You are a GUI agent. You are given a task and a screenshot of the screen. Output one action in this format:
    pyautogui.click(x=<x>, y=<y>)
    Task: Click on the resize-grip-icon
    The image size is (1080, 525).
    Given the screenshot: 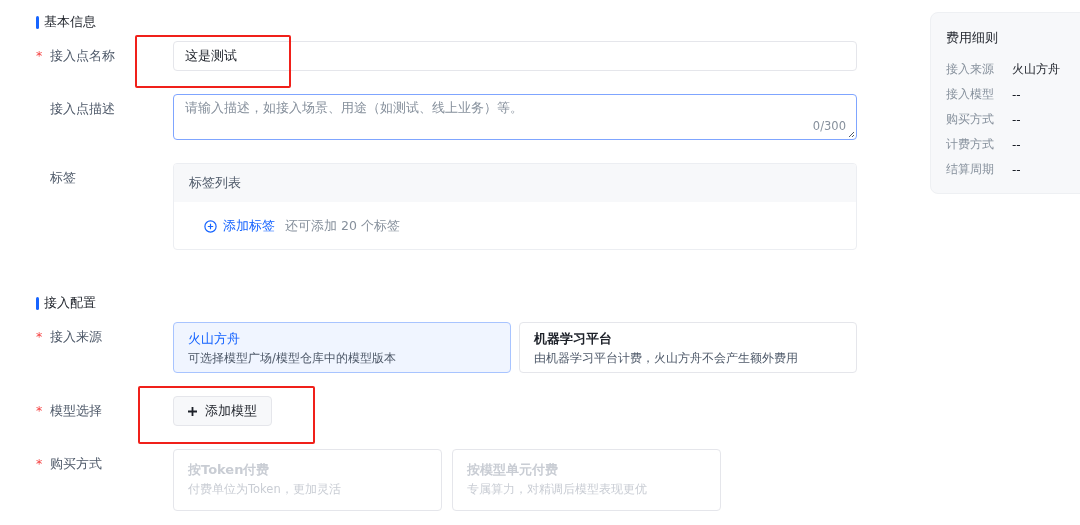 What is the action you would take?
    pyautogui.click(x=851, y=134)
    